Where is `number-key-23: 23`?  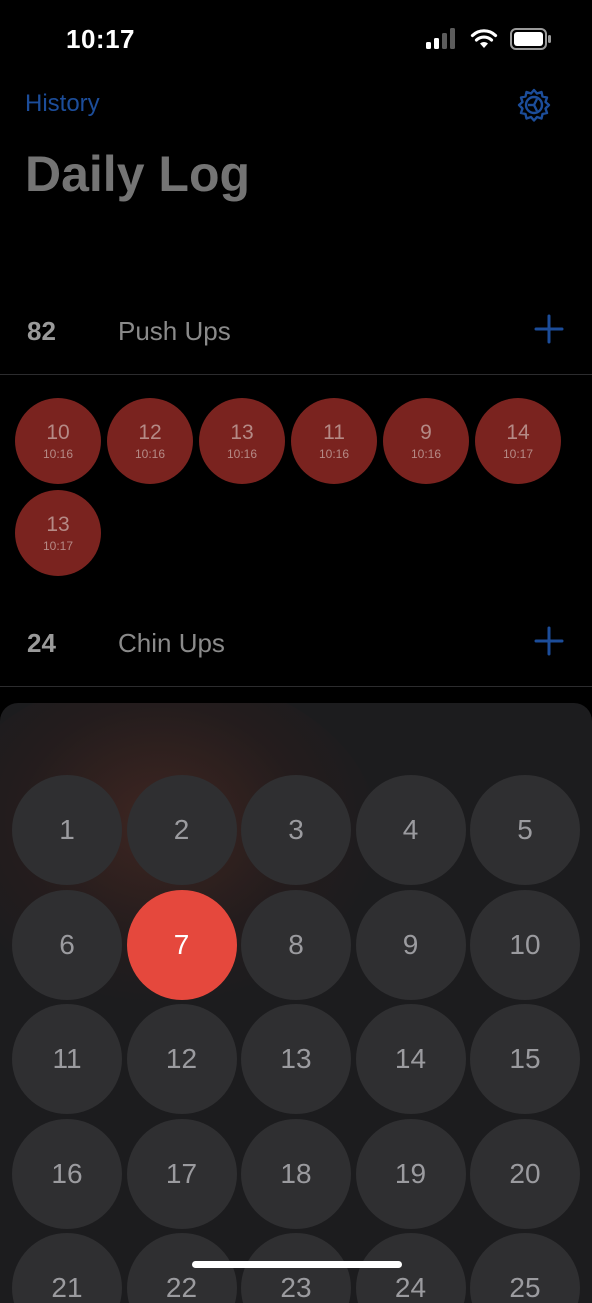
number-key-23: 23 is located at coordinates (296, 1268).